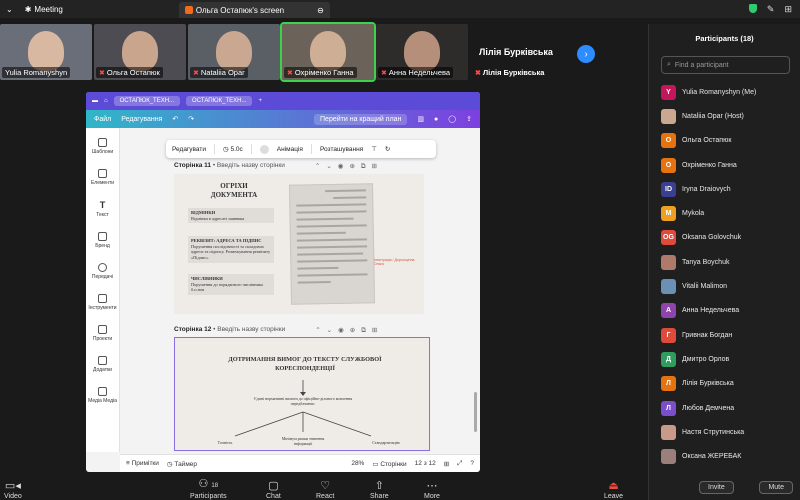 This screenshot has height=500, width=800. Describe the element at coordinates (730, 432) in the screenshot. I see `participant-row: Настя Струтинська` at that location.